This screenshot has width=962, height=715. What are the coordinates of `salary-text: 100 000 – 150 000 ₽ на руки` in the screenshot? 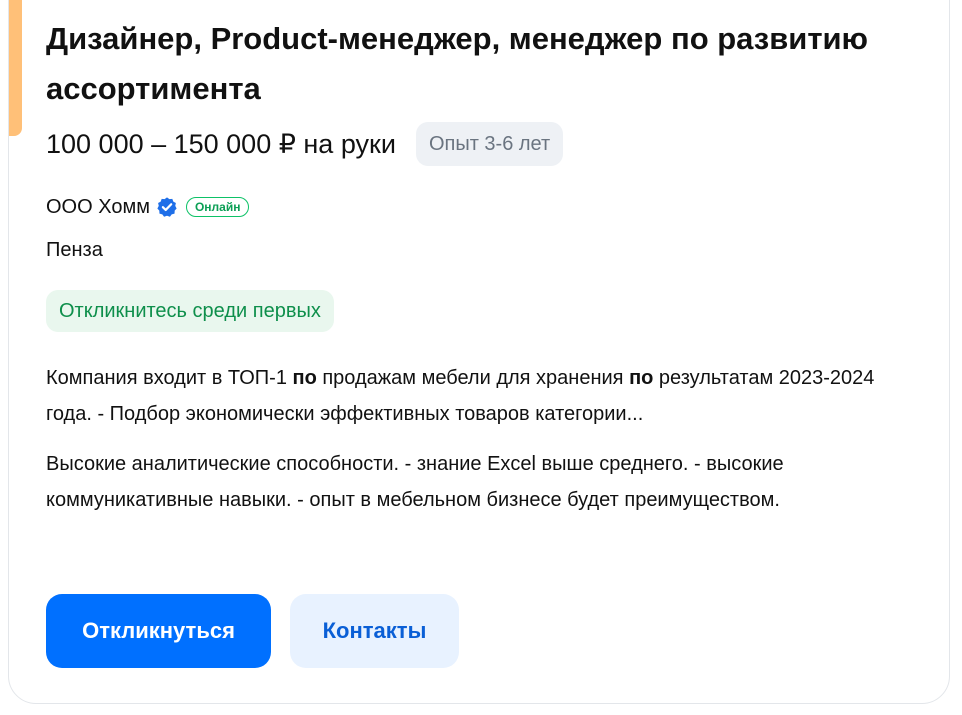 It's located at (221, 143).